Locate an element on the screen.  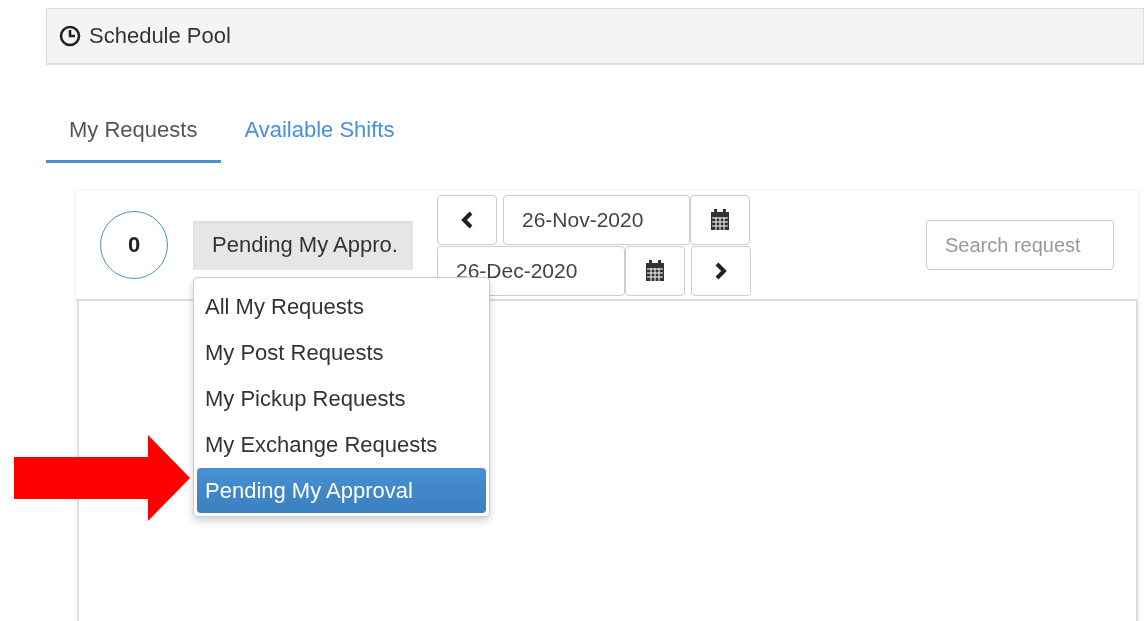
menu-item: My Exchange Requests is located at coordinates (341, 445).